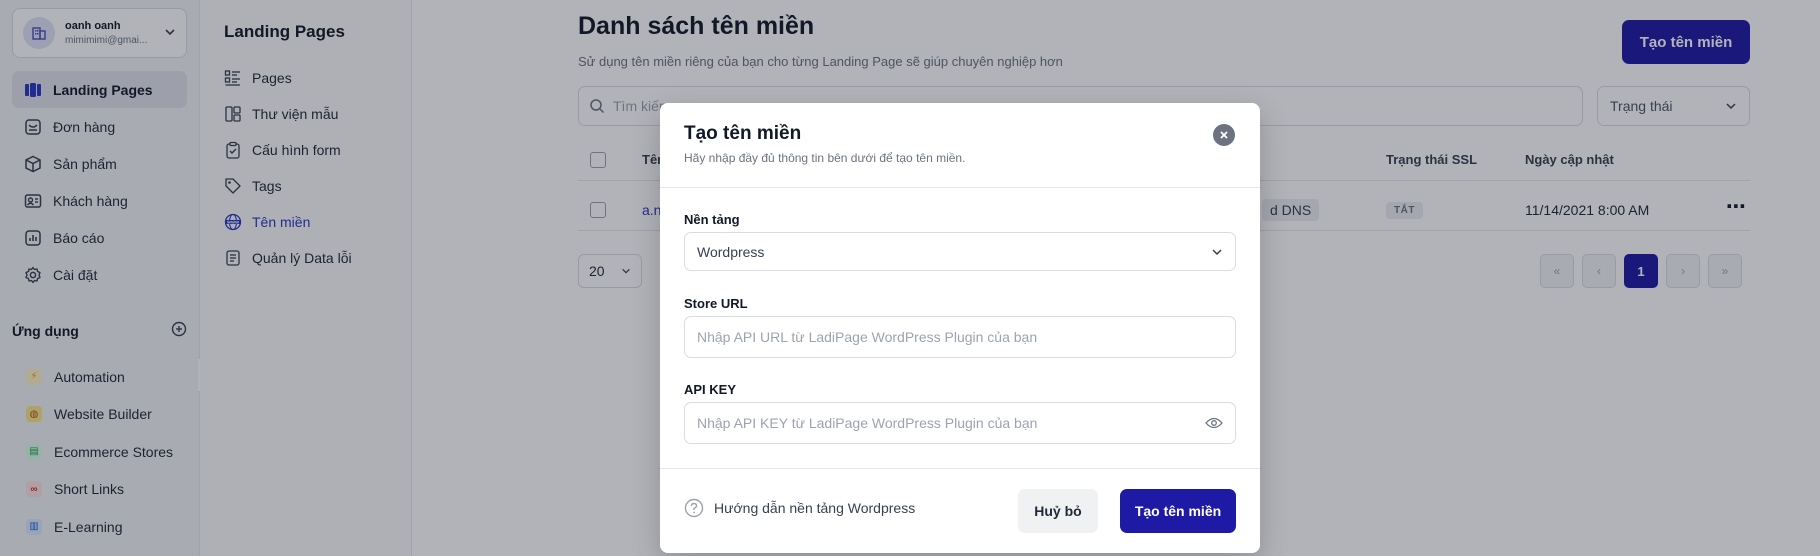 The image size is (1820, 556). What do you see at coordinates (694, 508) in the screenshot?
I see `help-circle-icon` at bounding box center [694, 508].